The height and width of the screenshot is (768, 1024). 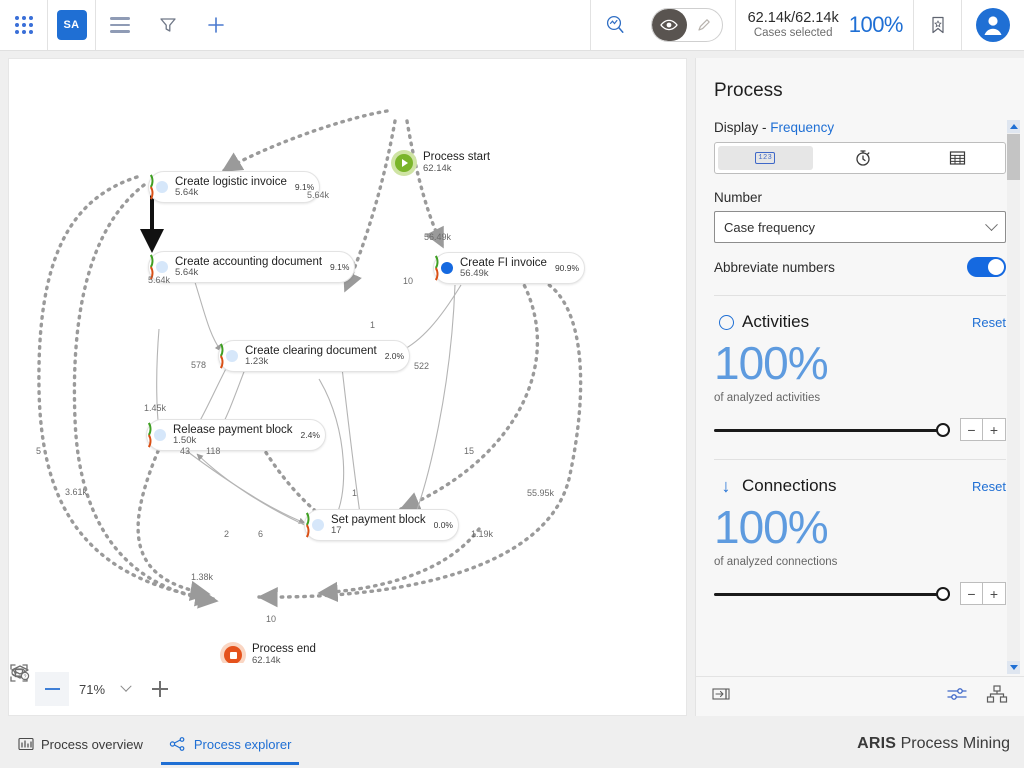 What do you see at coordinates (456, 162) in the screenshot?
I see `start-label-block: Process start 62.14k` at bounding box center [456, 162].